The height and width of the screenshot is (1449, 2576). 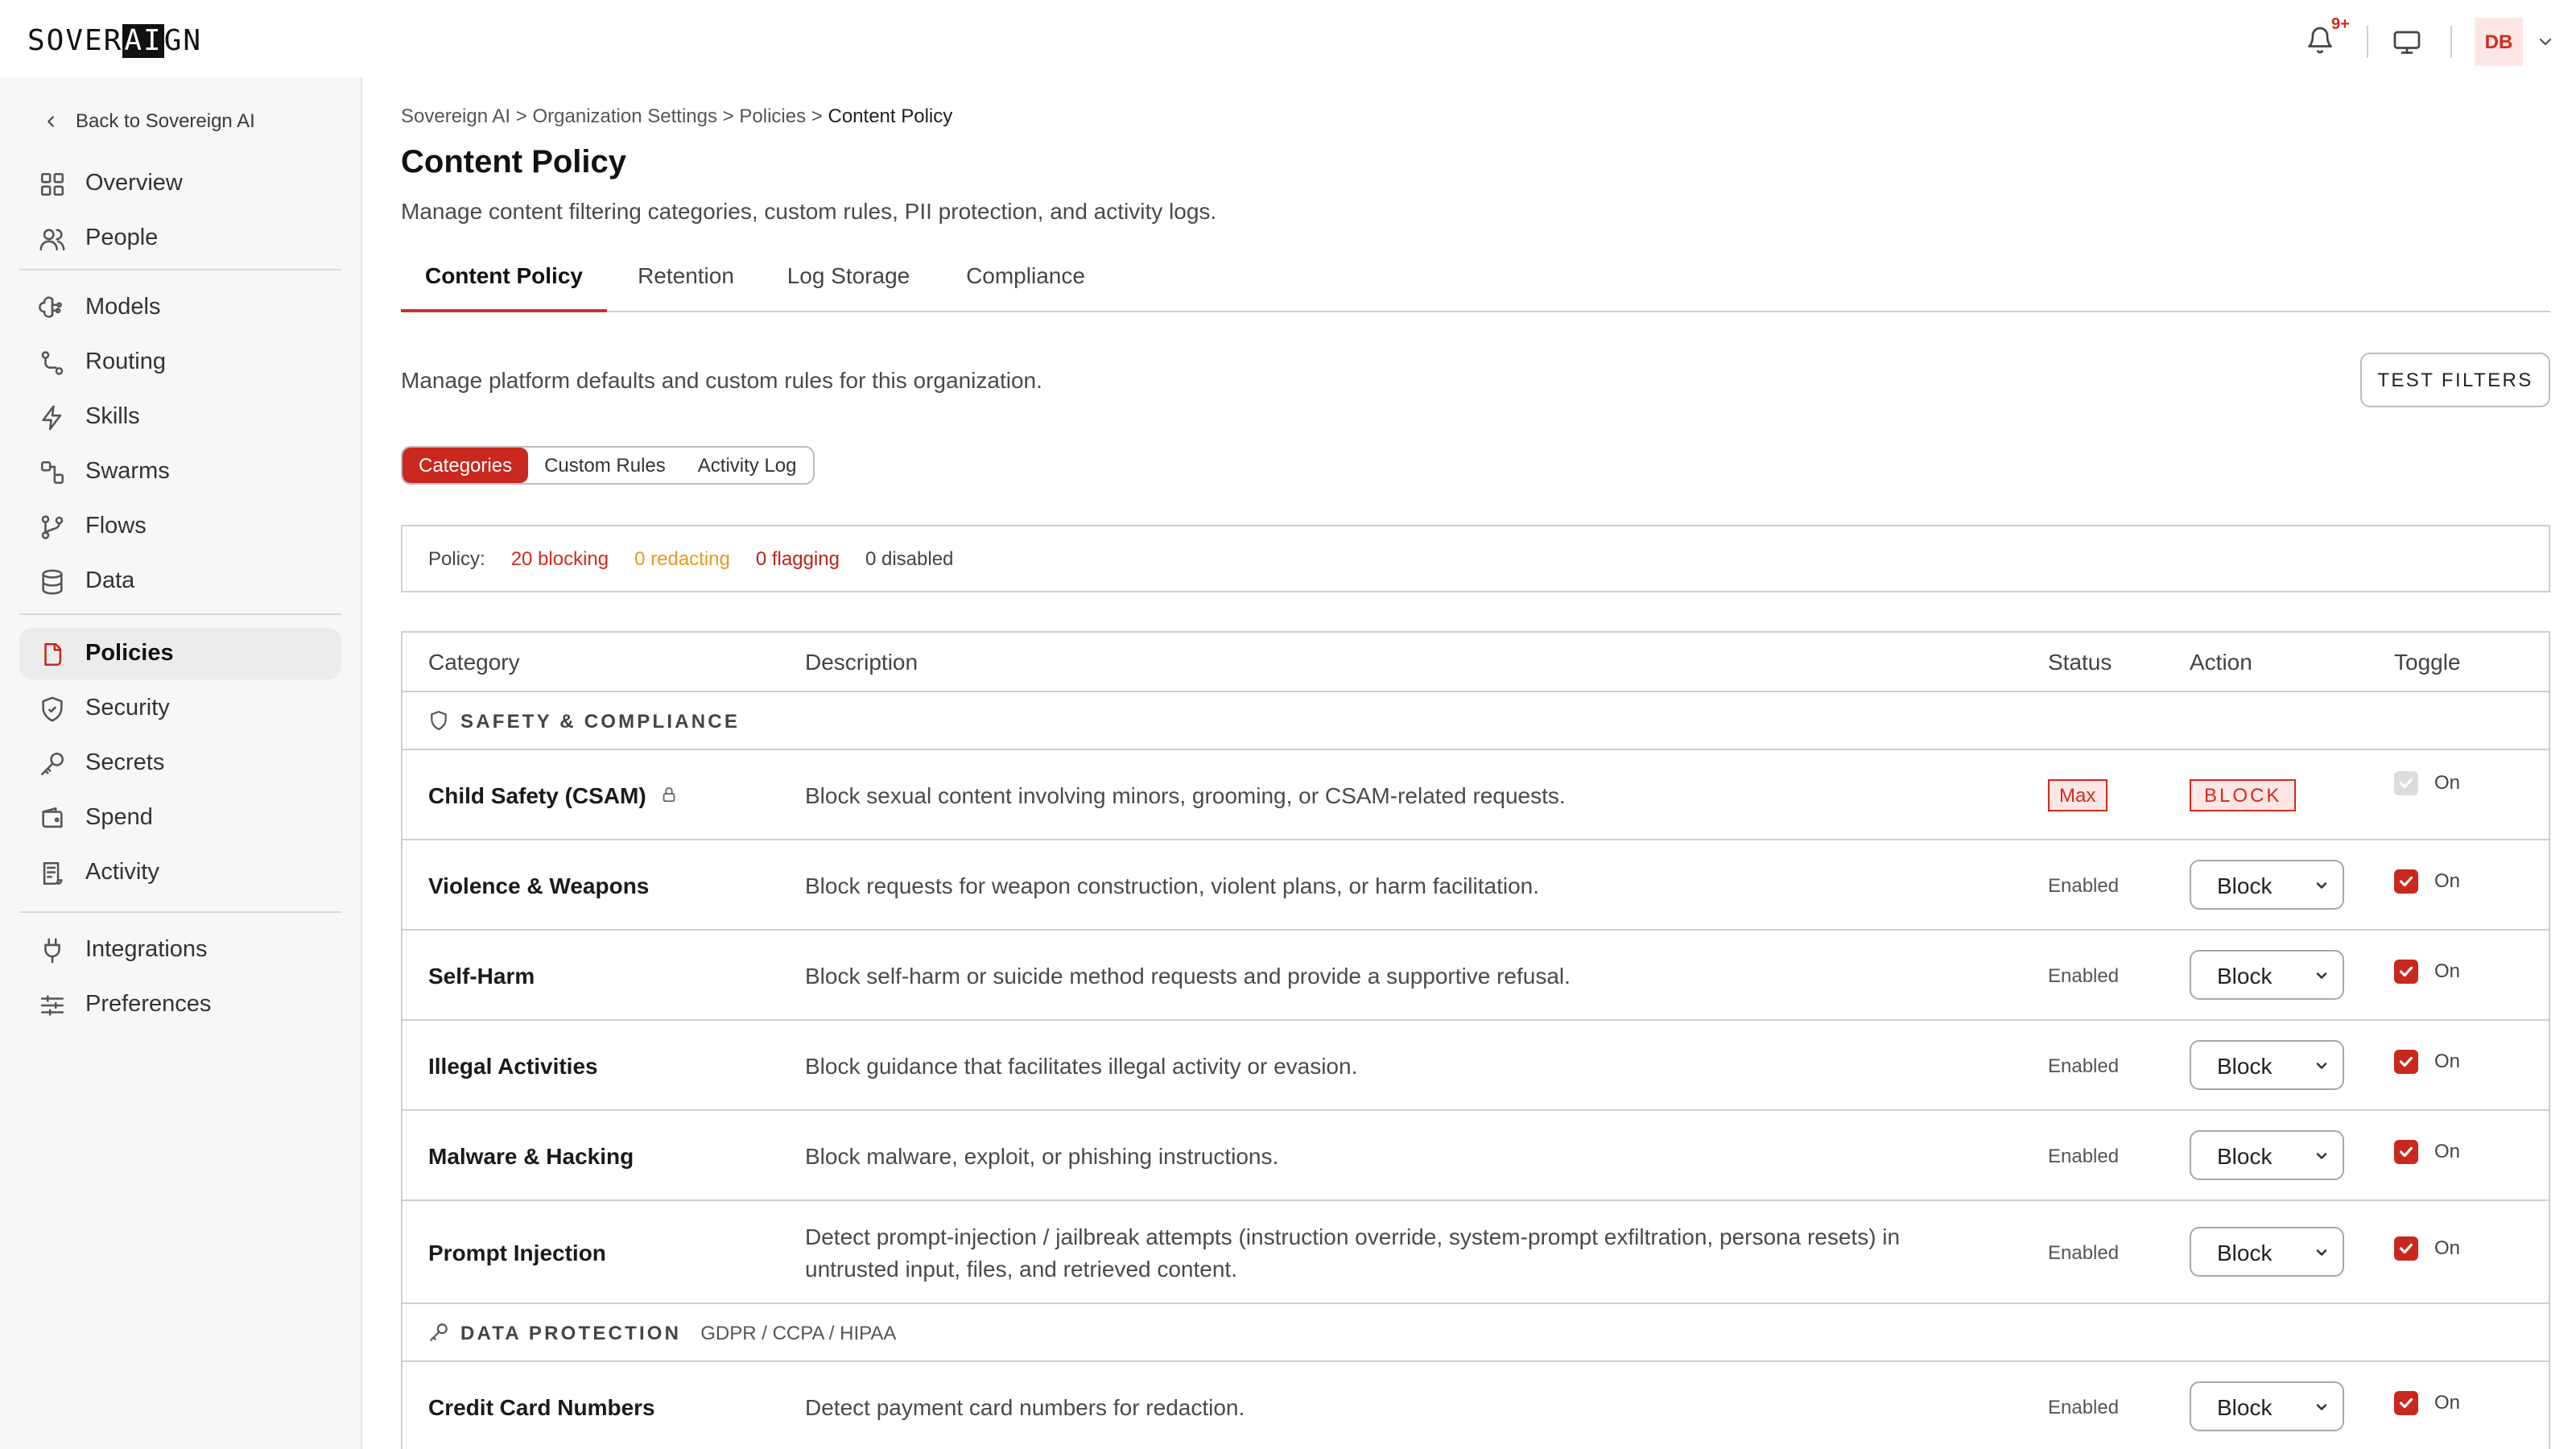 What do you see at coordinates (180, 581) in the screenshot?
I see `sidebar-item-data: Data` at bounding box center [180, 581].